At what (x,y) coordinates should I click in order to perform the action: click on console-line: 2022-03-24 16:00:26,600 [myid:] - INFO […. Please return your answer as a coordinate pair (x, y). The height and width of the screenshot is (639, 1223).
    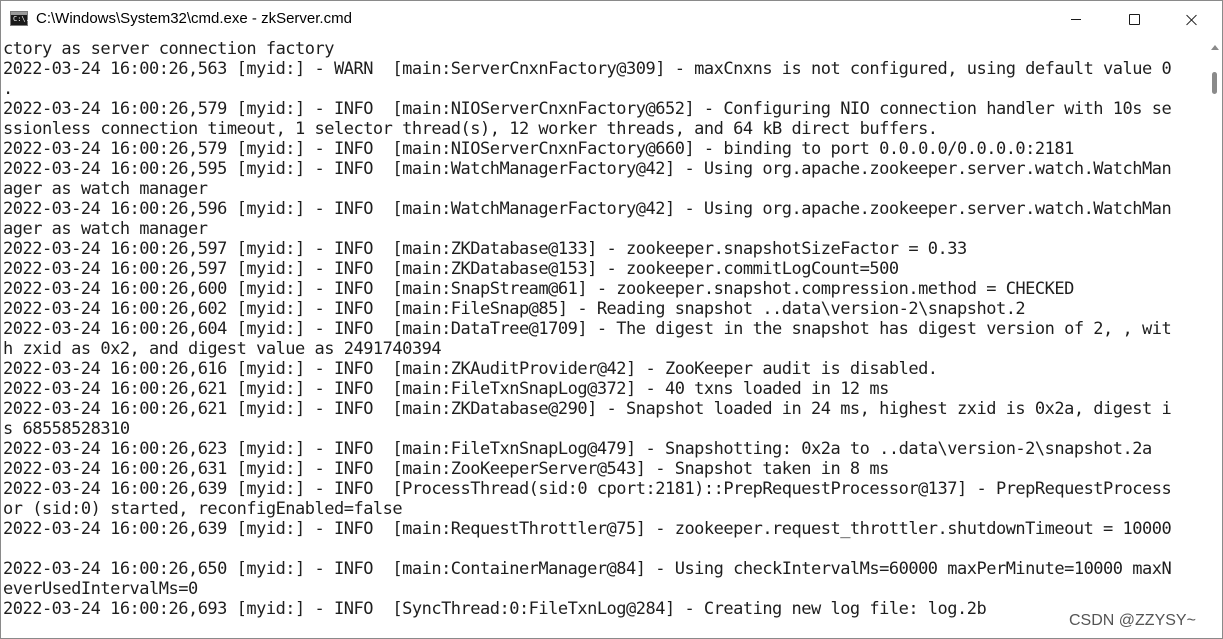
    Looking at the image, I should click on (538, 289).